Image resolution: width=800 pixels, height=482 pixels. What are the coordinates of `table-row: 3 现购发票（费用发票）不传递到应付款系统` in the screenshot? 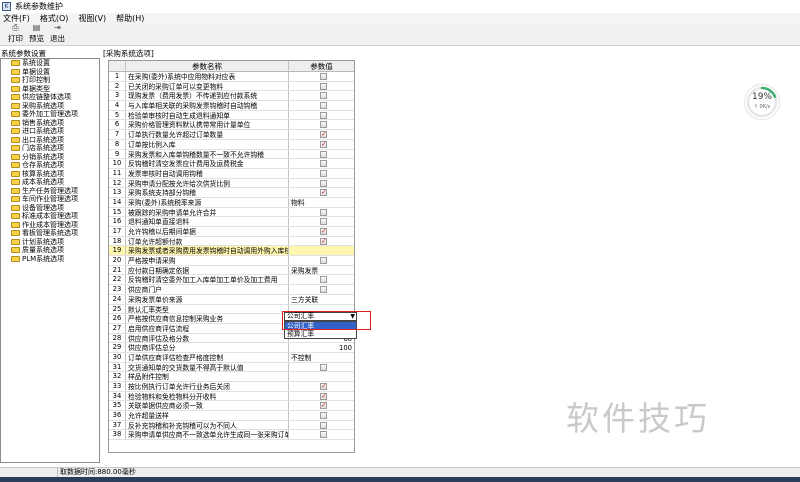 It's located at (231, 96).